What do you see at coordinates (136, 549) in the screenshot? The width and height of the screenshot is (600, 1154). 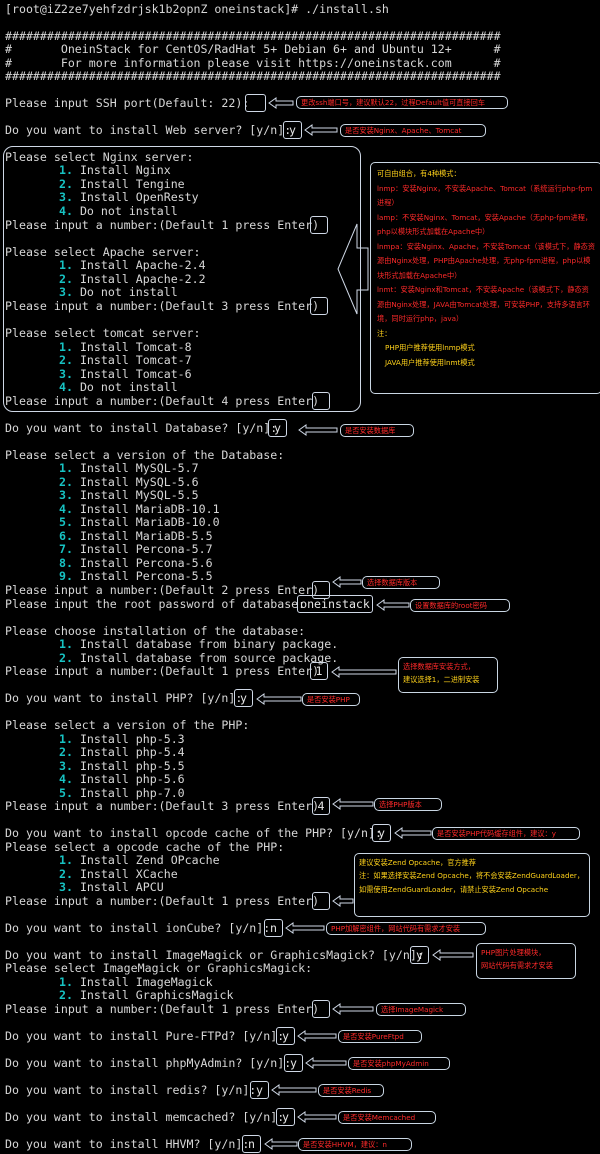 I see `list-item: 7. Install Percona-5.7` at bounding box center [136, 549].